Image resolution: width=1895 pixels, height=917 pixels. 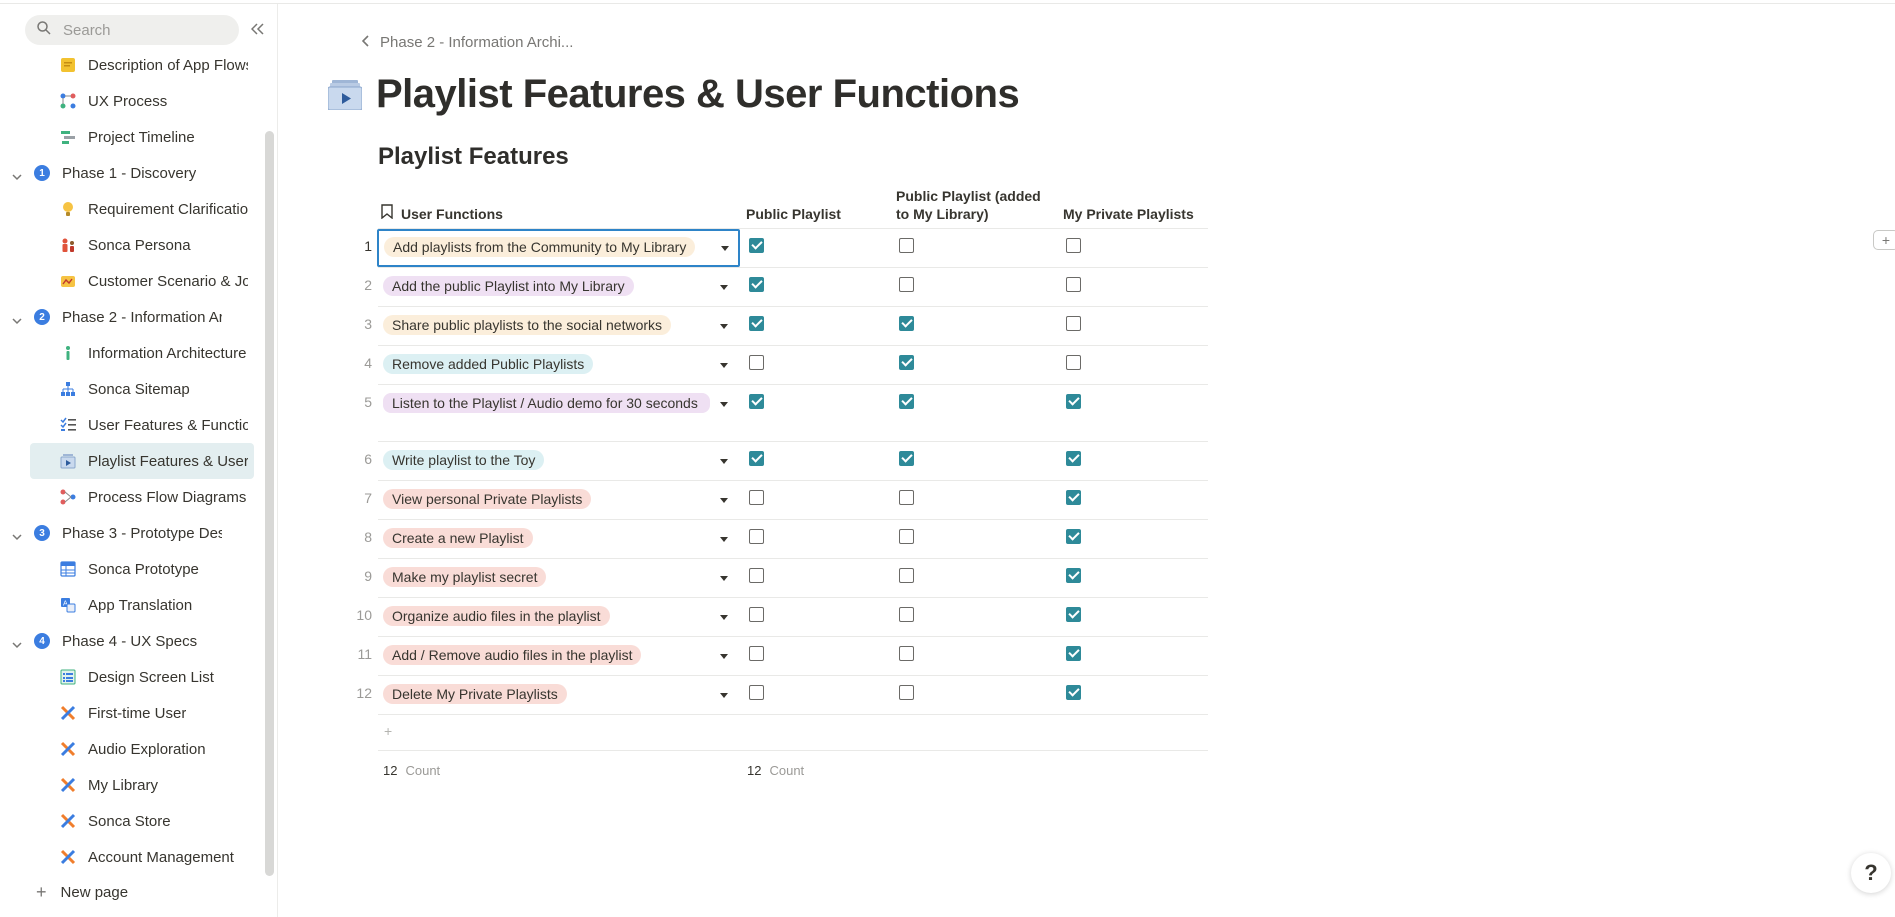 I want to click on sidebar-item: Requirement Clarification, so click(x=131, y=209).